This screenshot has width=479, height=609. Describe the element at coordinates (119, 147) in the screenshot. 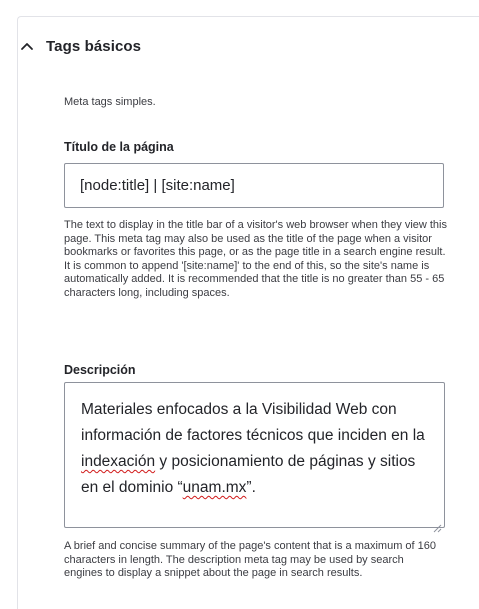

I see `page-title-label: Título de la página` at that location.